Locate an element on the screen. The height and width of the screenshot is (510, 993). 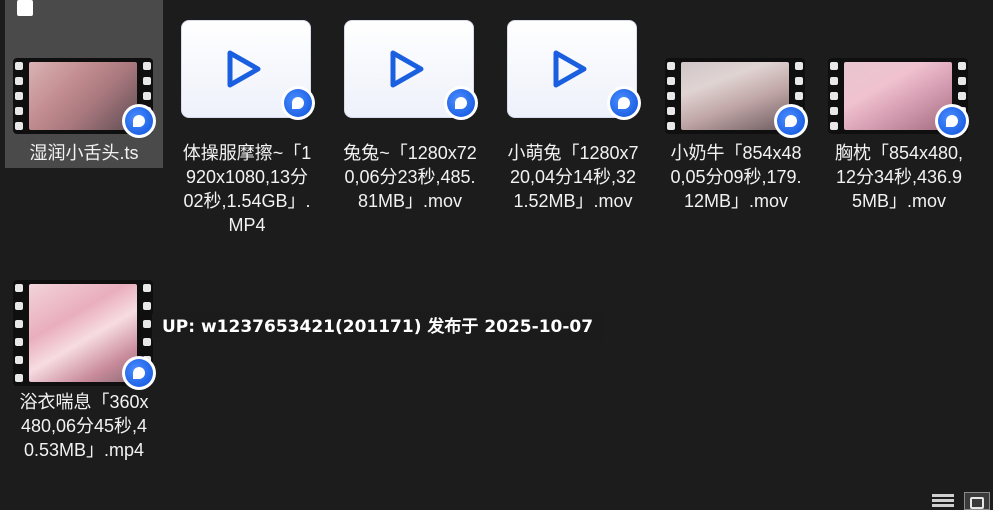
file-name: 湿润小舌头.ts is located at coordinates (84, 153).